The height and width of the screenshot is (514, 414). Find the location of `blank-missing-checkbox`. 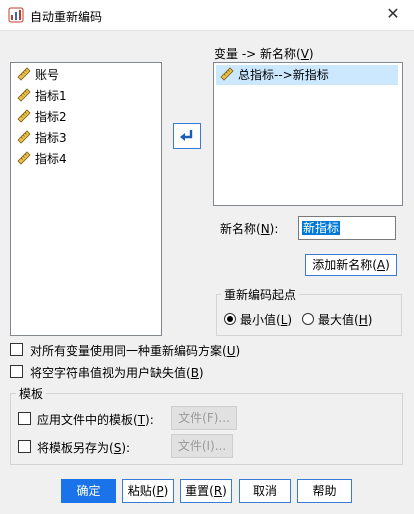

blank-missing-checkbox is located at coordinates (16, 371).